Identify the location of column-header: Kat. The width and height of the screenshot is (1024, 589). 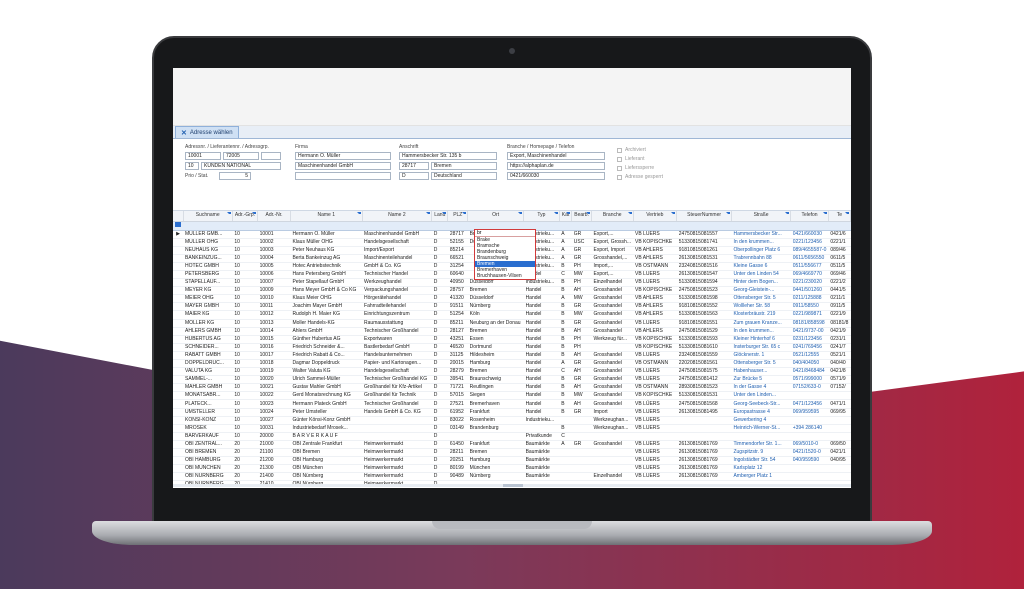
(566, 216).